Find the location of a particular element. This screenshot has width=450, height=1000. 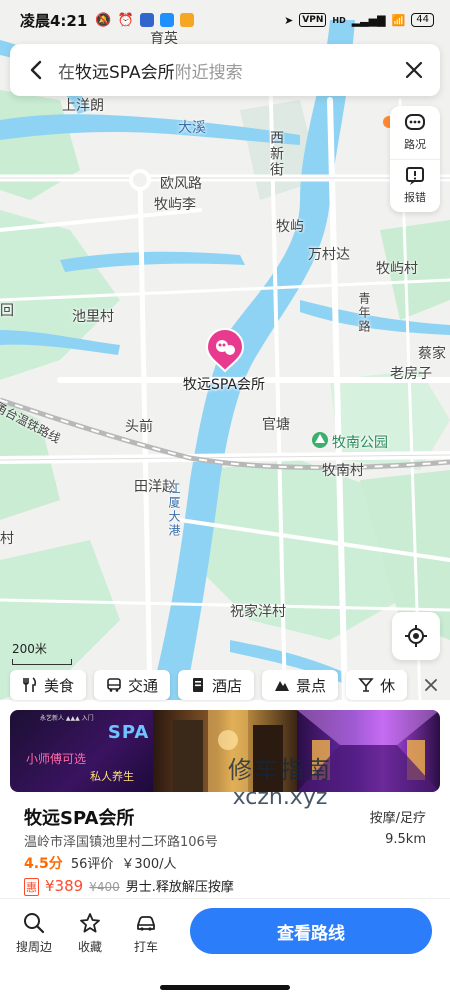

map-label: 欧风路 is located at coordinates (181, 184).